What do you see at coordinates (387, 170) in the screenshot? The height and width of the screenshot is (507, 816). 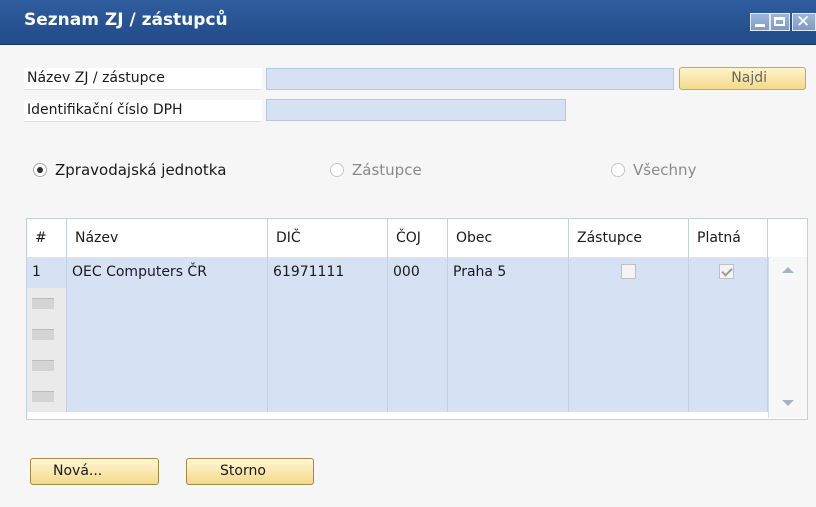 I see `radio-label: Zástupce` at bounding box center [387, 170].